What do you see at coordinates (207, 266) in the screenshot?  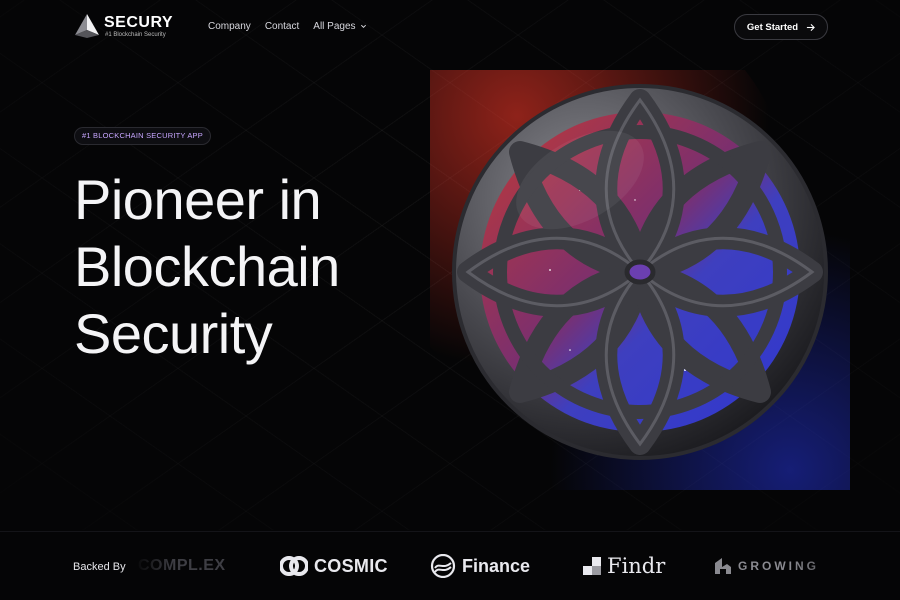 I see `hero-title-line: Blockchain` at bounding box center [207, 266].